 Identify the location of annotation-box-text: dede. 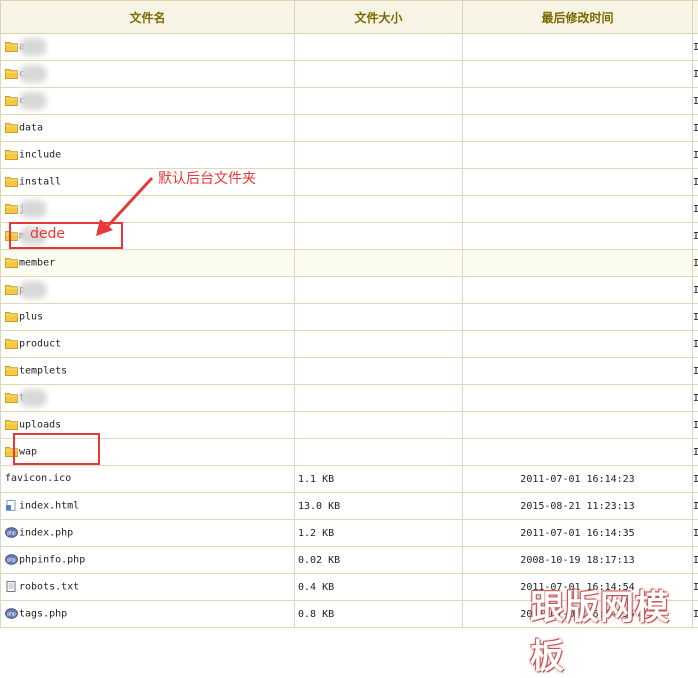
(47, 234).